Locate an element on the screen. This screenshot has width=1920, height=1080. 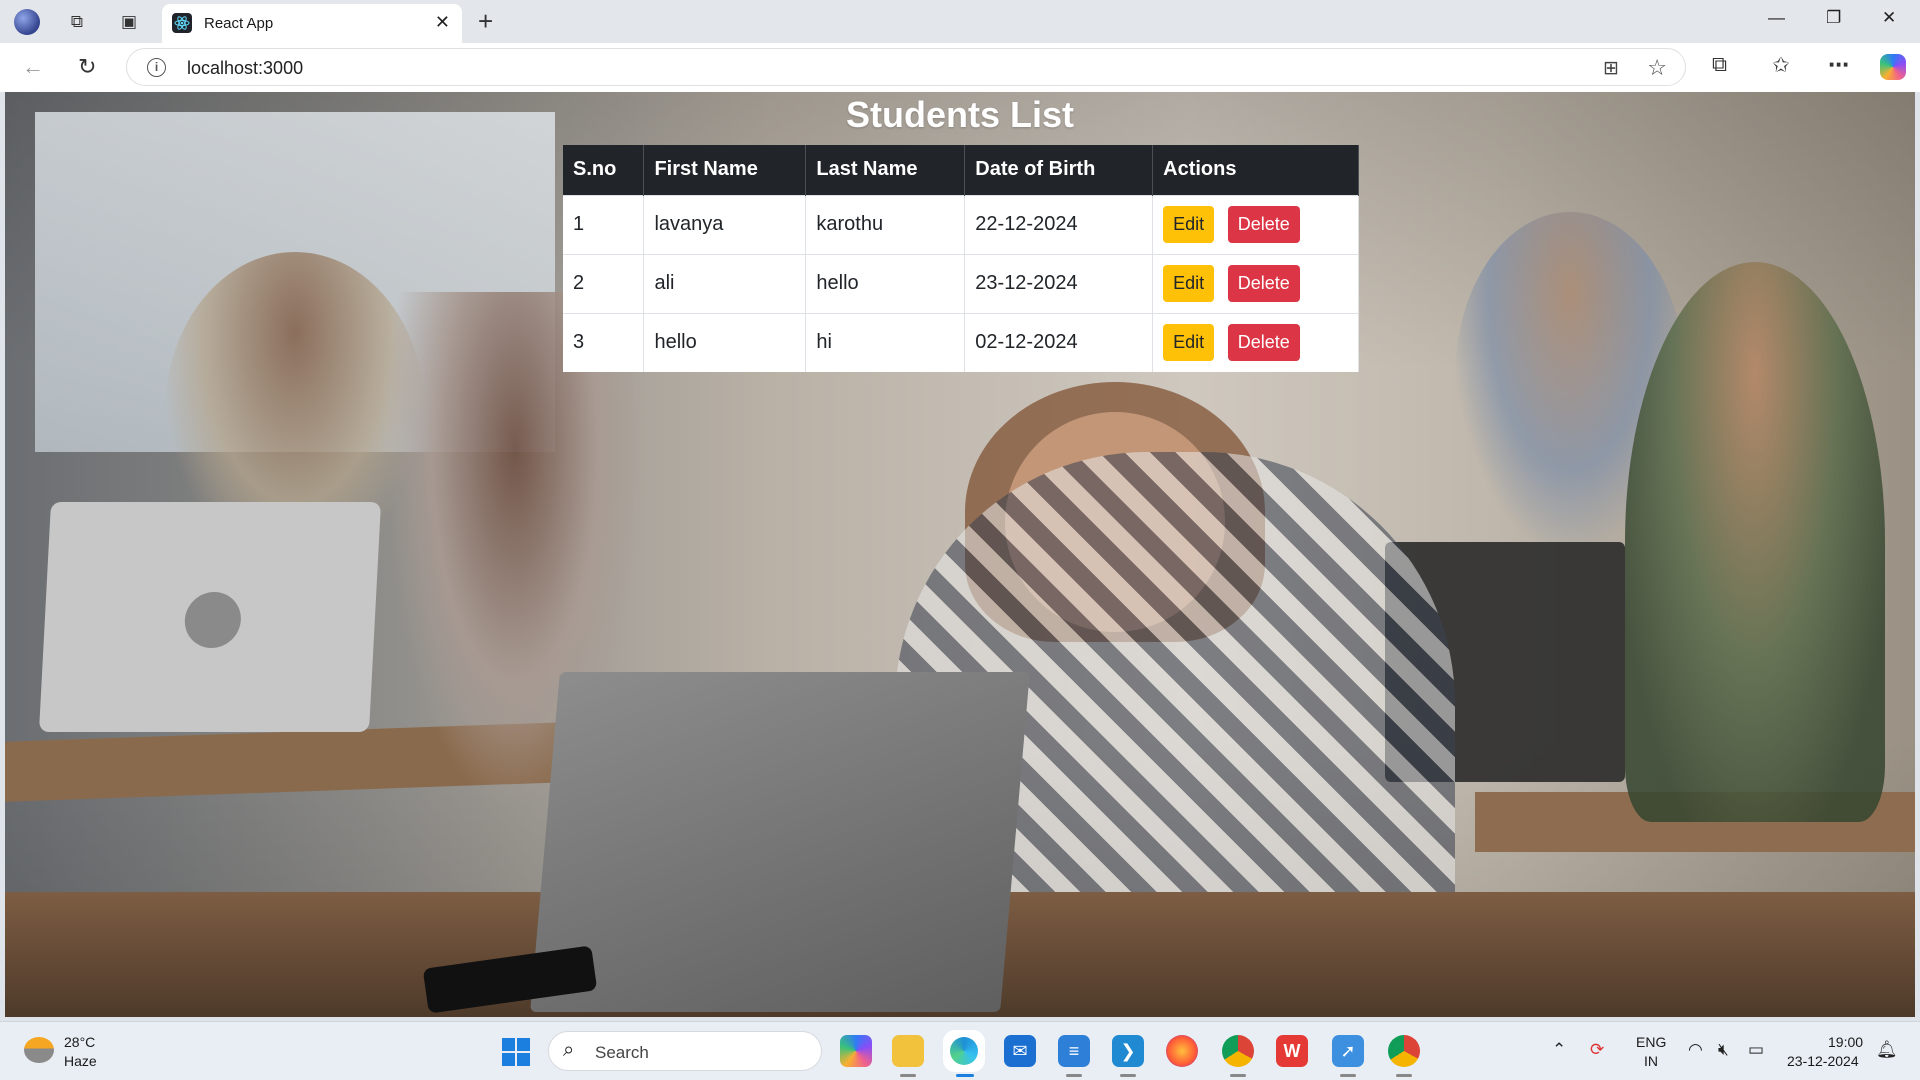
extensions-icon: ⧉ is located at coordinates (1719, 65).